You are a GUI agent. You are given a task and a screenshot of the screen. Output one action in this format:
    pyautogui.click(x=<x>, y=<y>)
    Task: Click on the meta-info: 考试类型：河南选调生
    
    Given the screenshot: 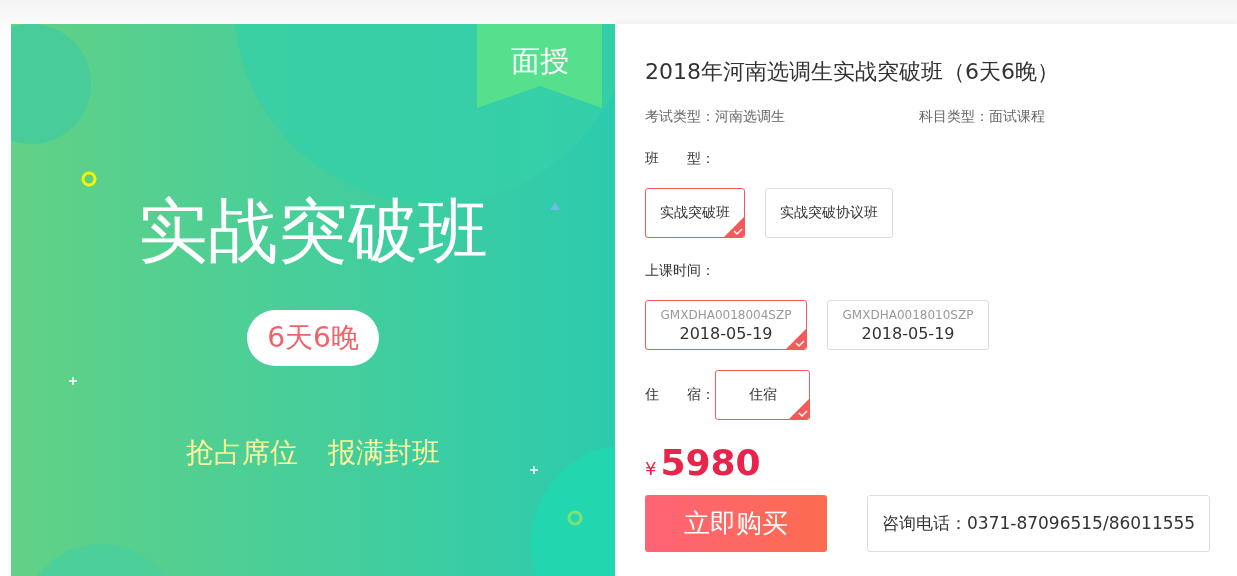 What is the action you would take?
    pyautogui.click(x=715, y=117)
    